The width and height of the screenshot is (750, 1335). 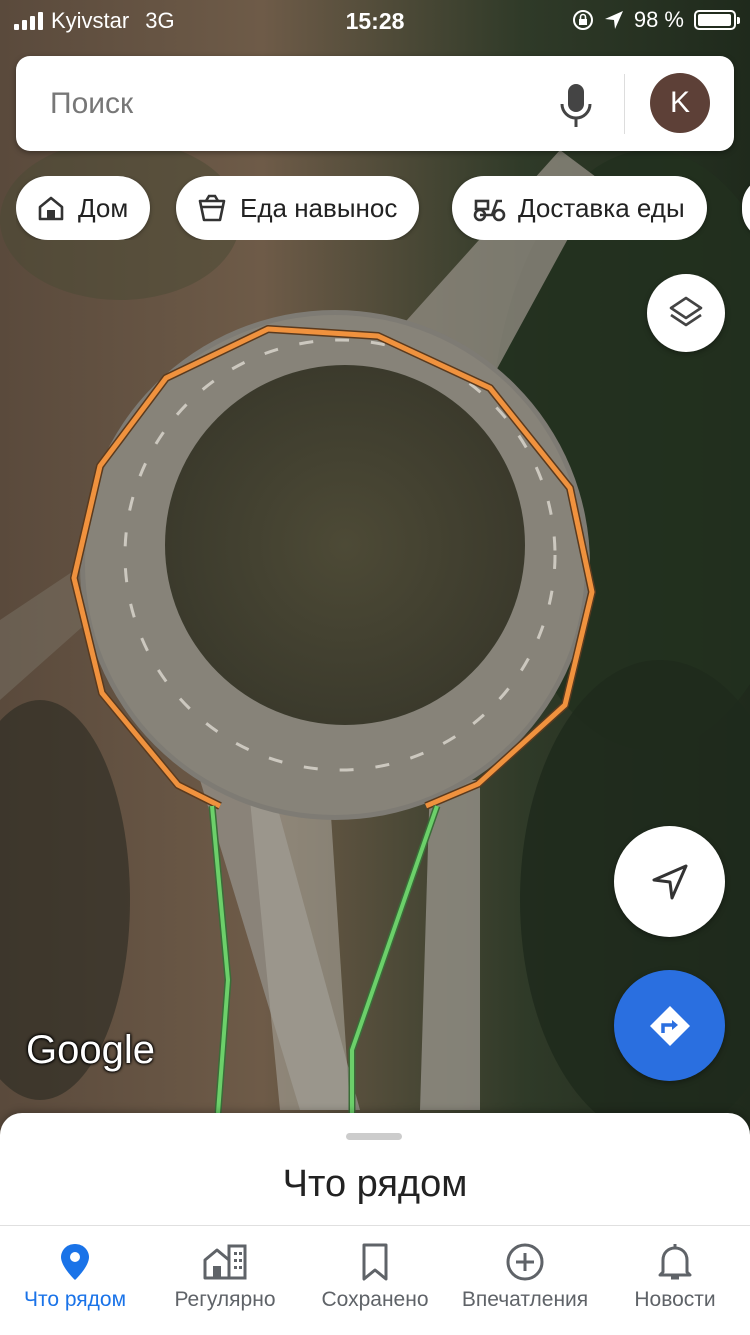 I want to click on navigation-arrow-icon, so click(x=669, y=881).